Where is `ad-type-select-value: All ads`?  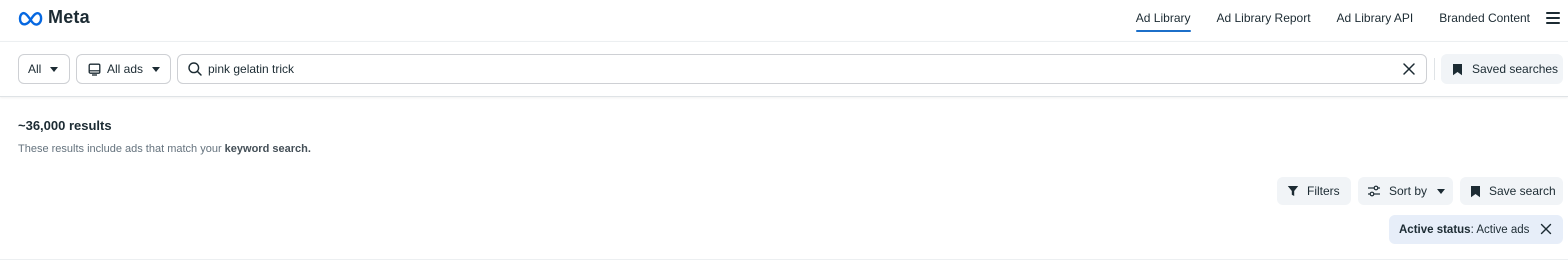 ad-type-select-value: All ads is located at coordinates (125, 69).